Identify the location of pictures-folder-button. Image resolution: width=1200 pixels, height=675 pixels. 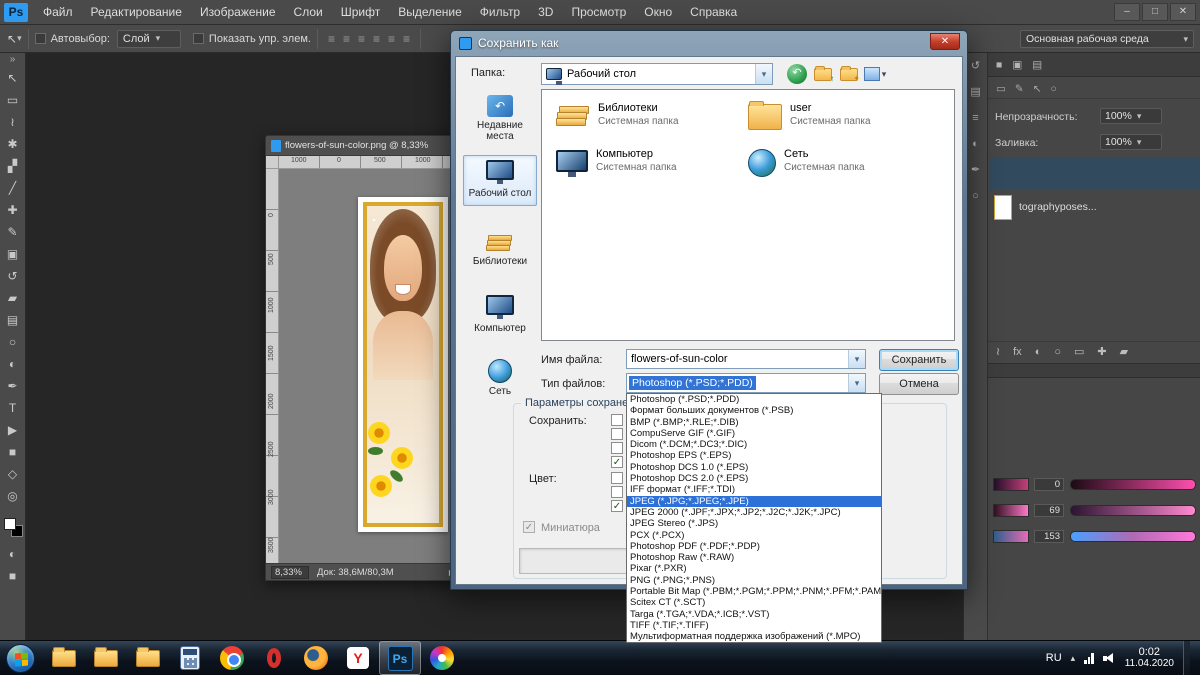
(148, 658).